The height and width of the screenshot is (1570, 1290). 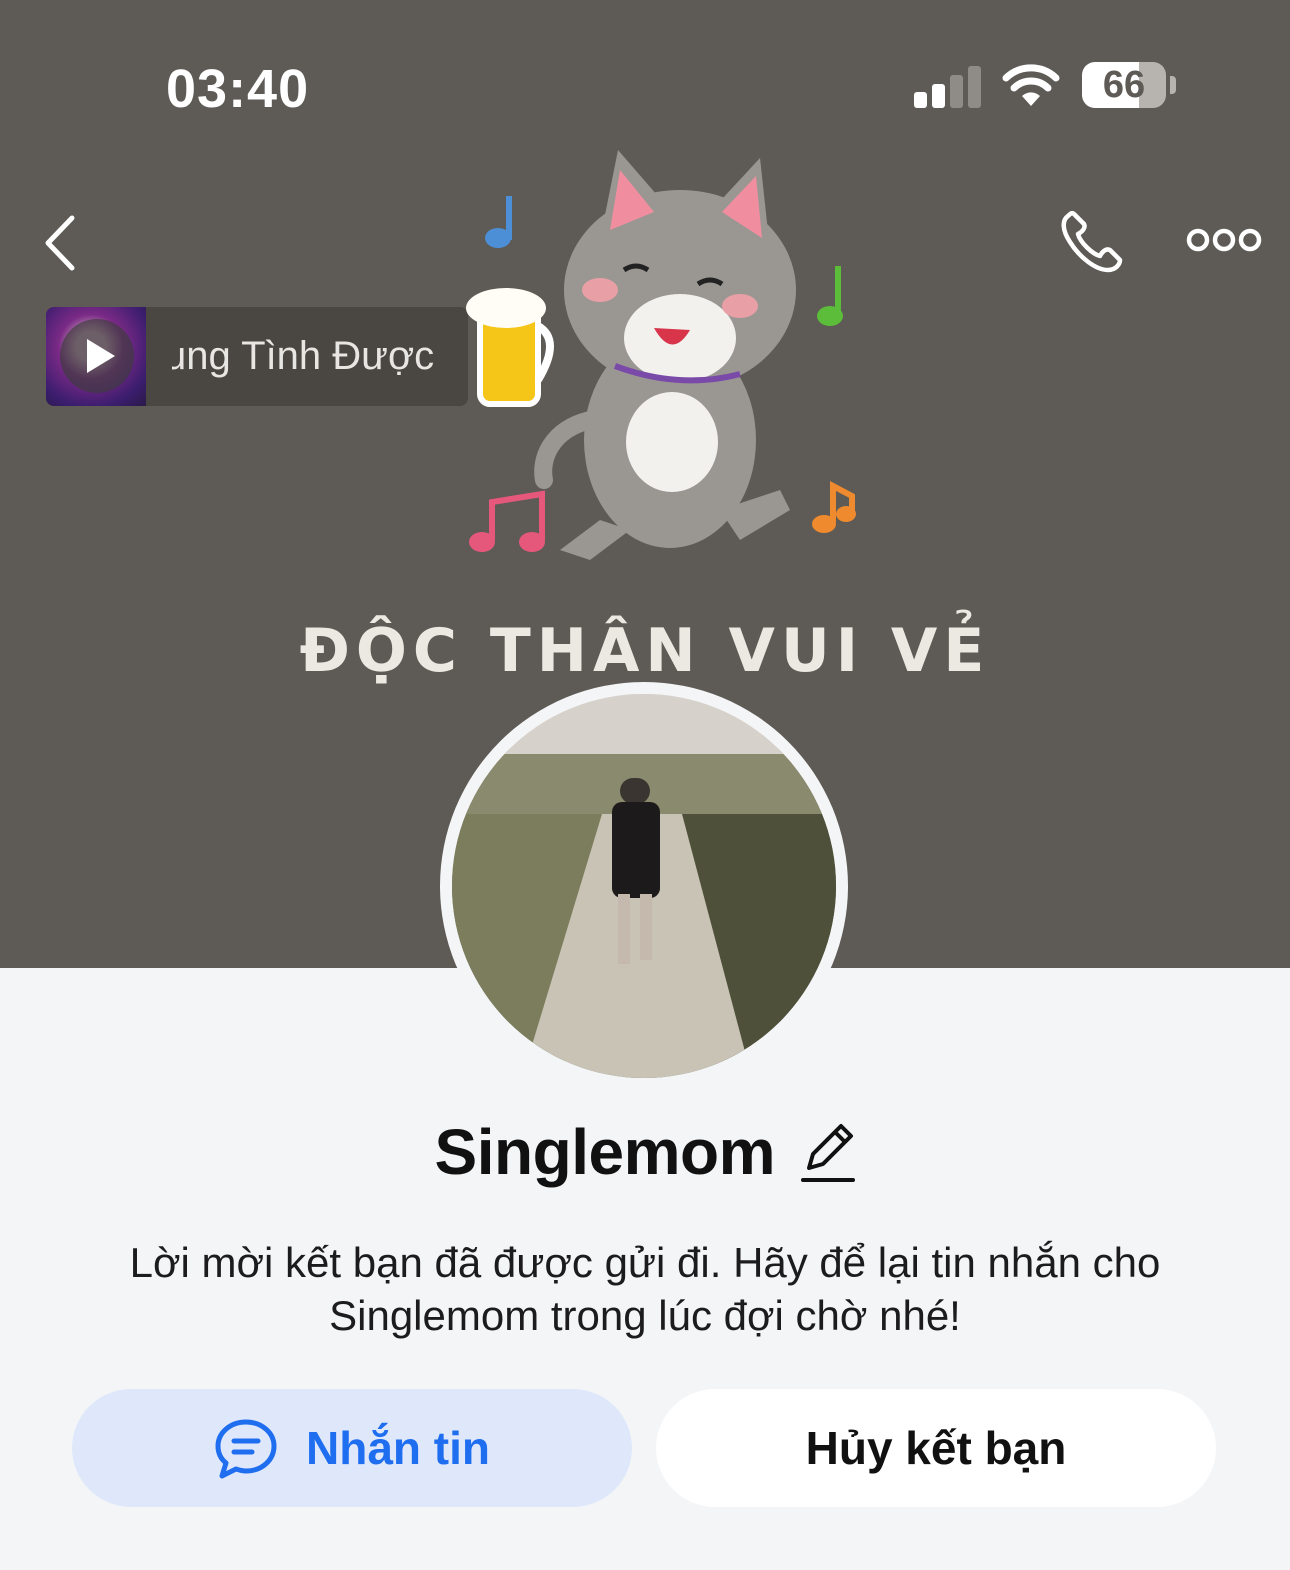 I want to click on phone-icon, so click(x=1092, y=242).